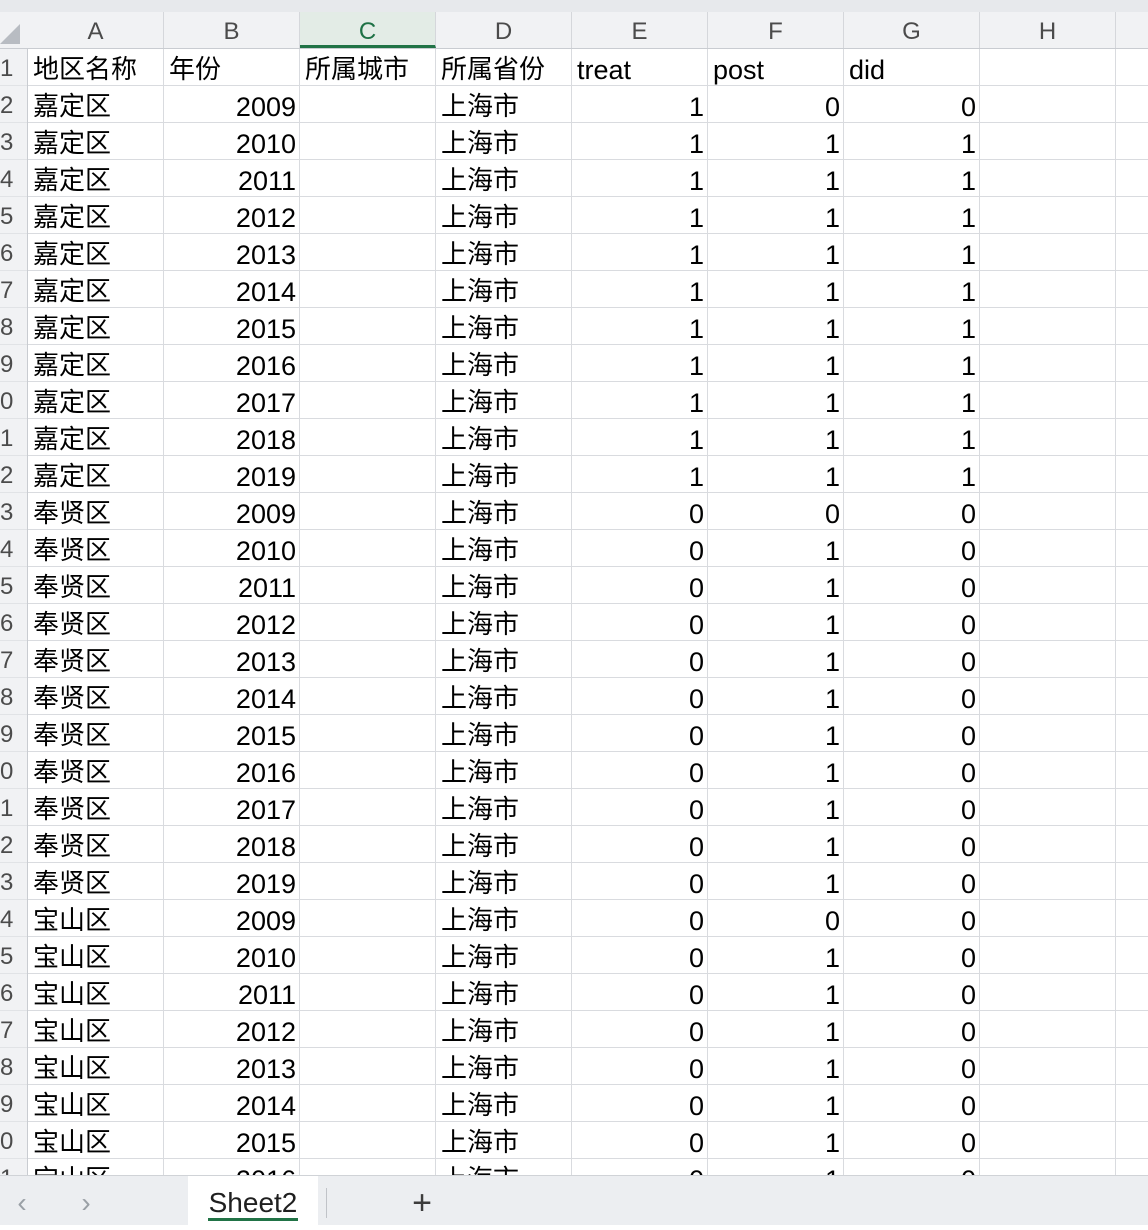 This screenshot has width=1148, height=1230. Describe the element at coordinates (1048, 30) in the screenshot. I see `column-header-h: H` at that location.